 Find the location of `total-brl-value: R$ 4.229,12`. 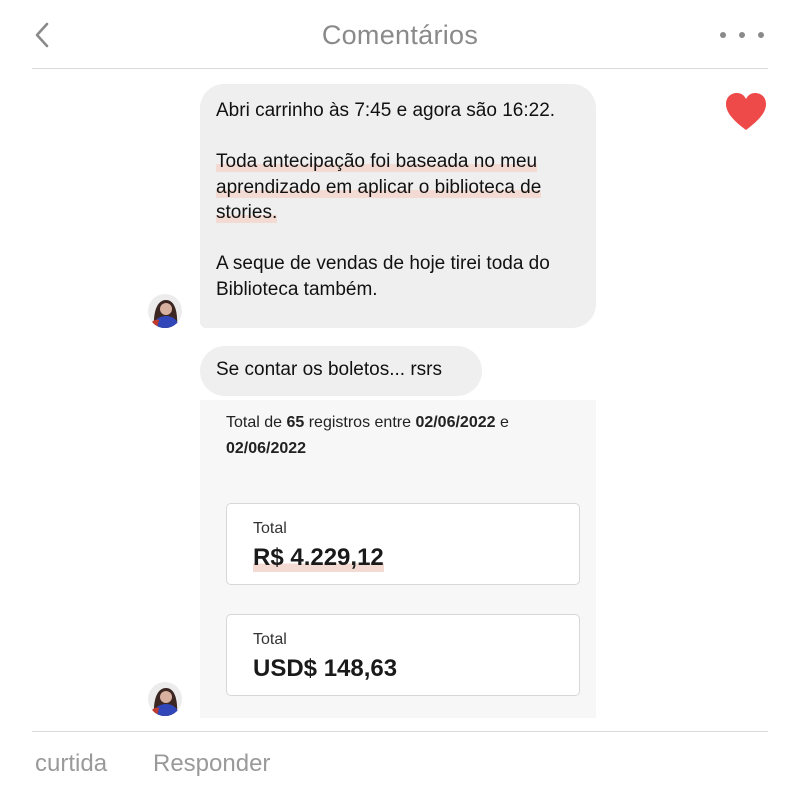

total-brl-value: R$ 4.229,12 is located at coordinates (318, 558).